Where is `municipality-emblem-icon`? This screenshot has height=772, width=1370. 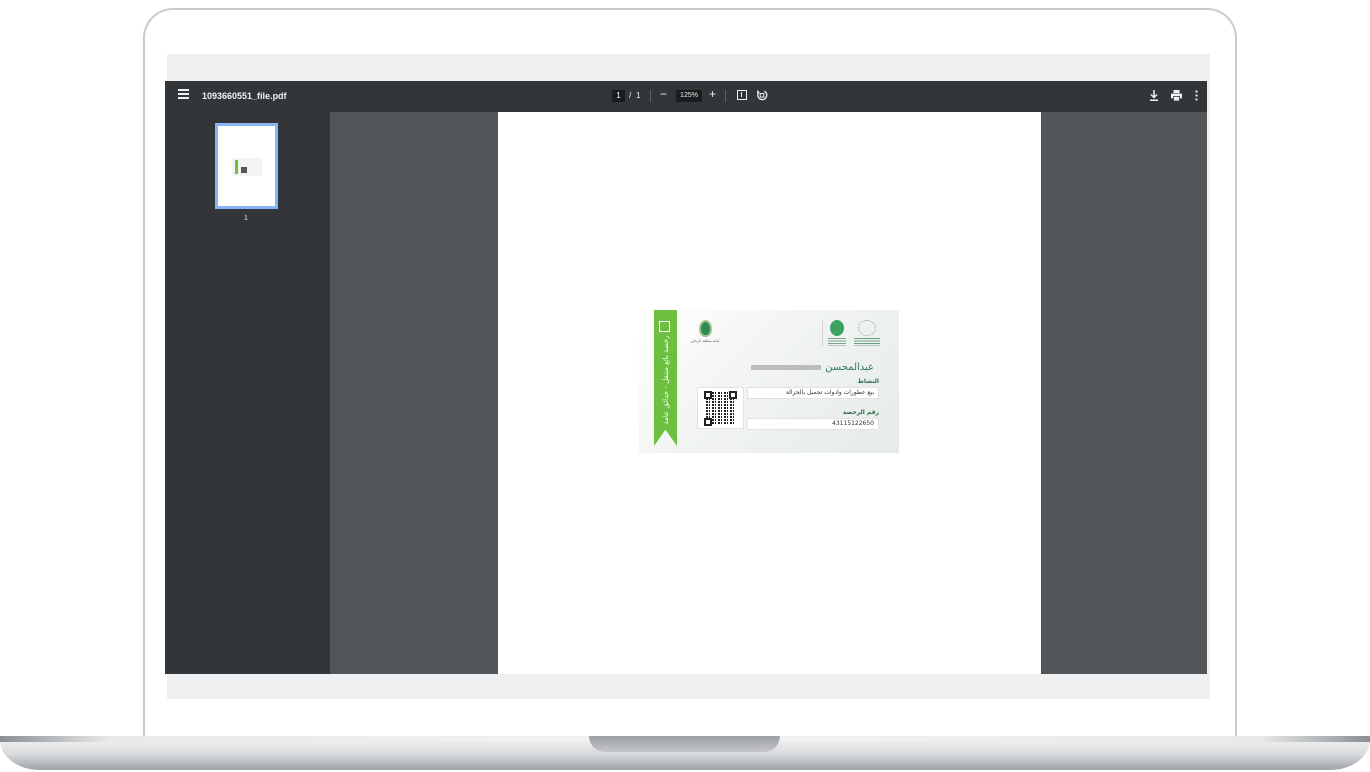
municipality-emblem-icon is located at coordinates (705, 328).